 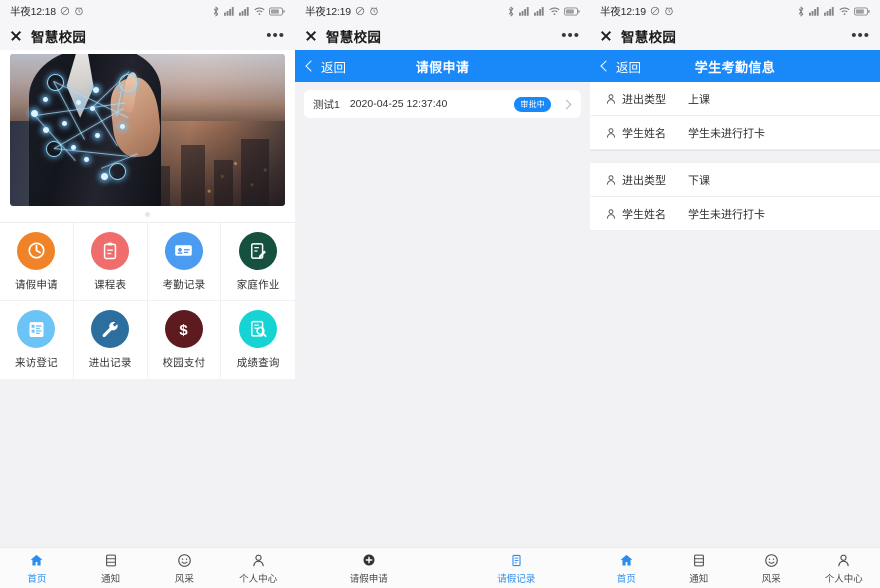 I want to click on grid-item-label: 校园支付, so click(x=184, y=363).